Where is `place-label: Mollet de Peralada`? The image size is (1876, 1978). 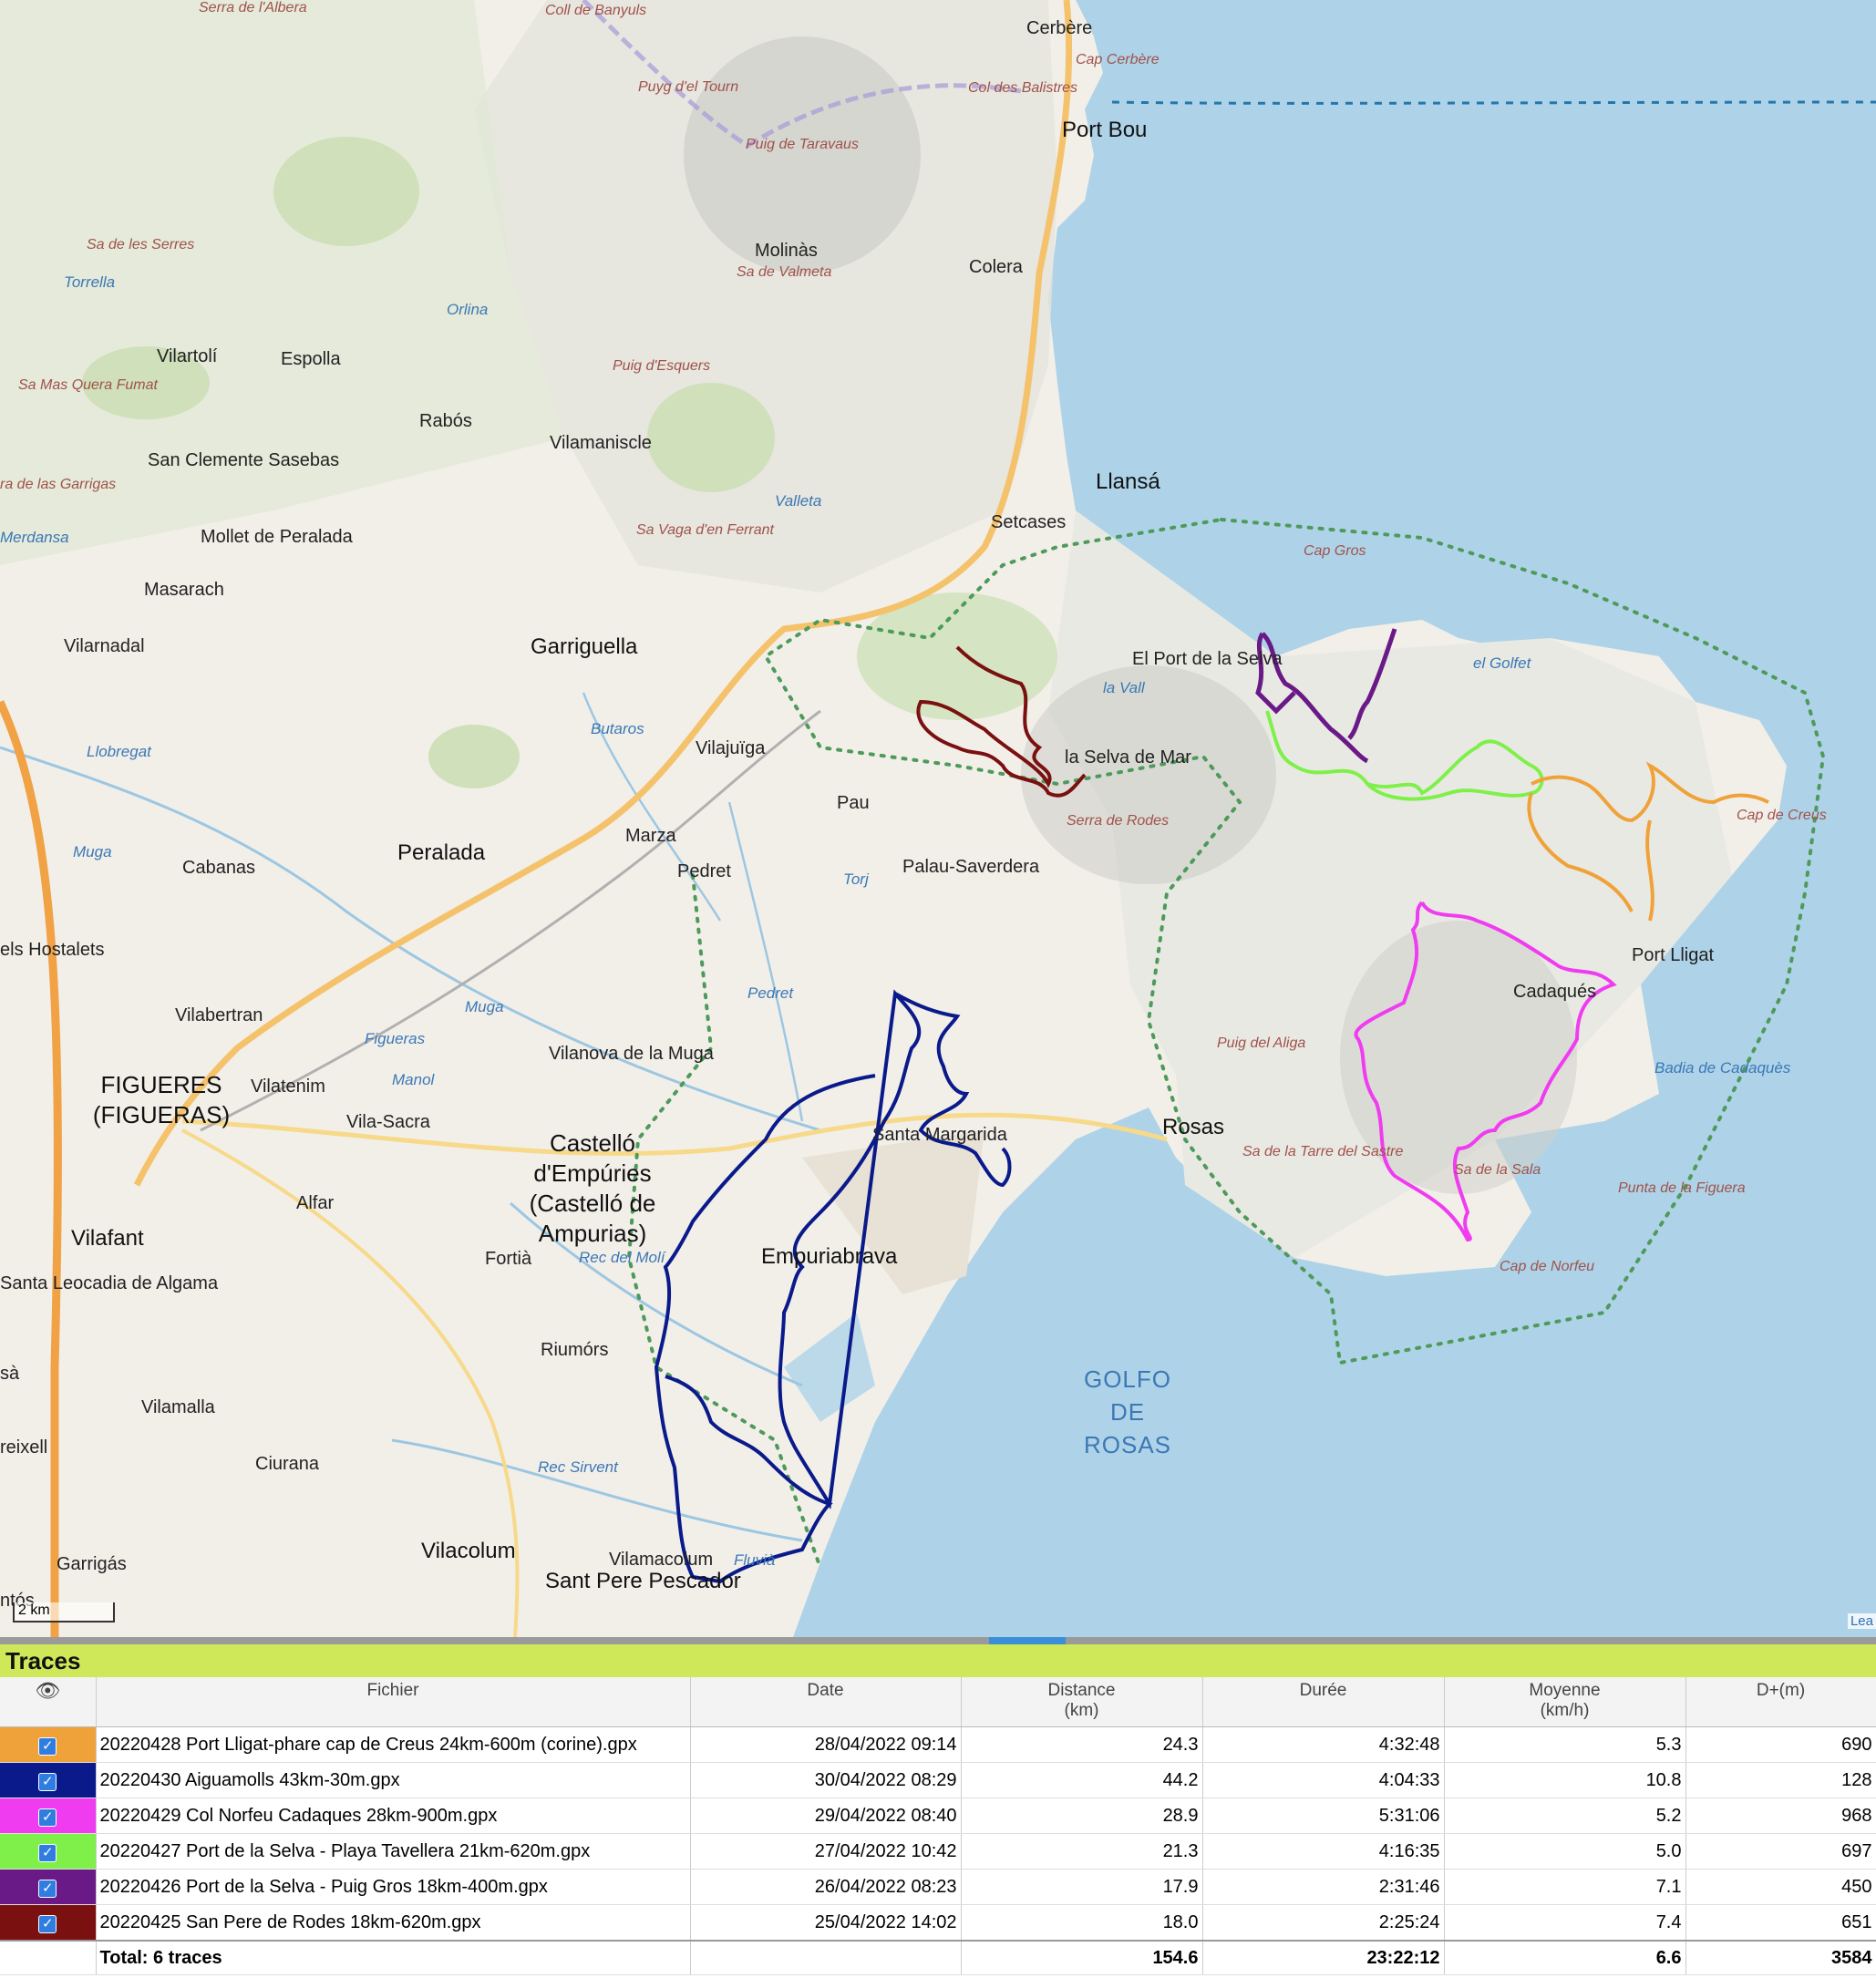
place-label: Mollet de Peralada is located at coordinates (277, 537).